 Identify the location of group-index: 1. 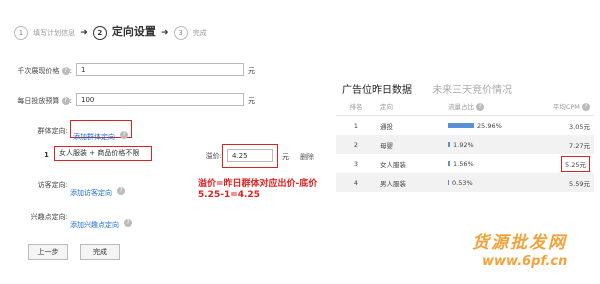
(46, 155).